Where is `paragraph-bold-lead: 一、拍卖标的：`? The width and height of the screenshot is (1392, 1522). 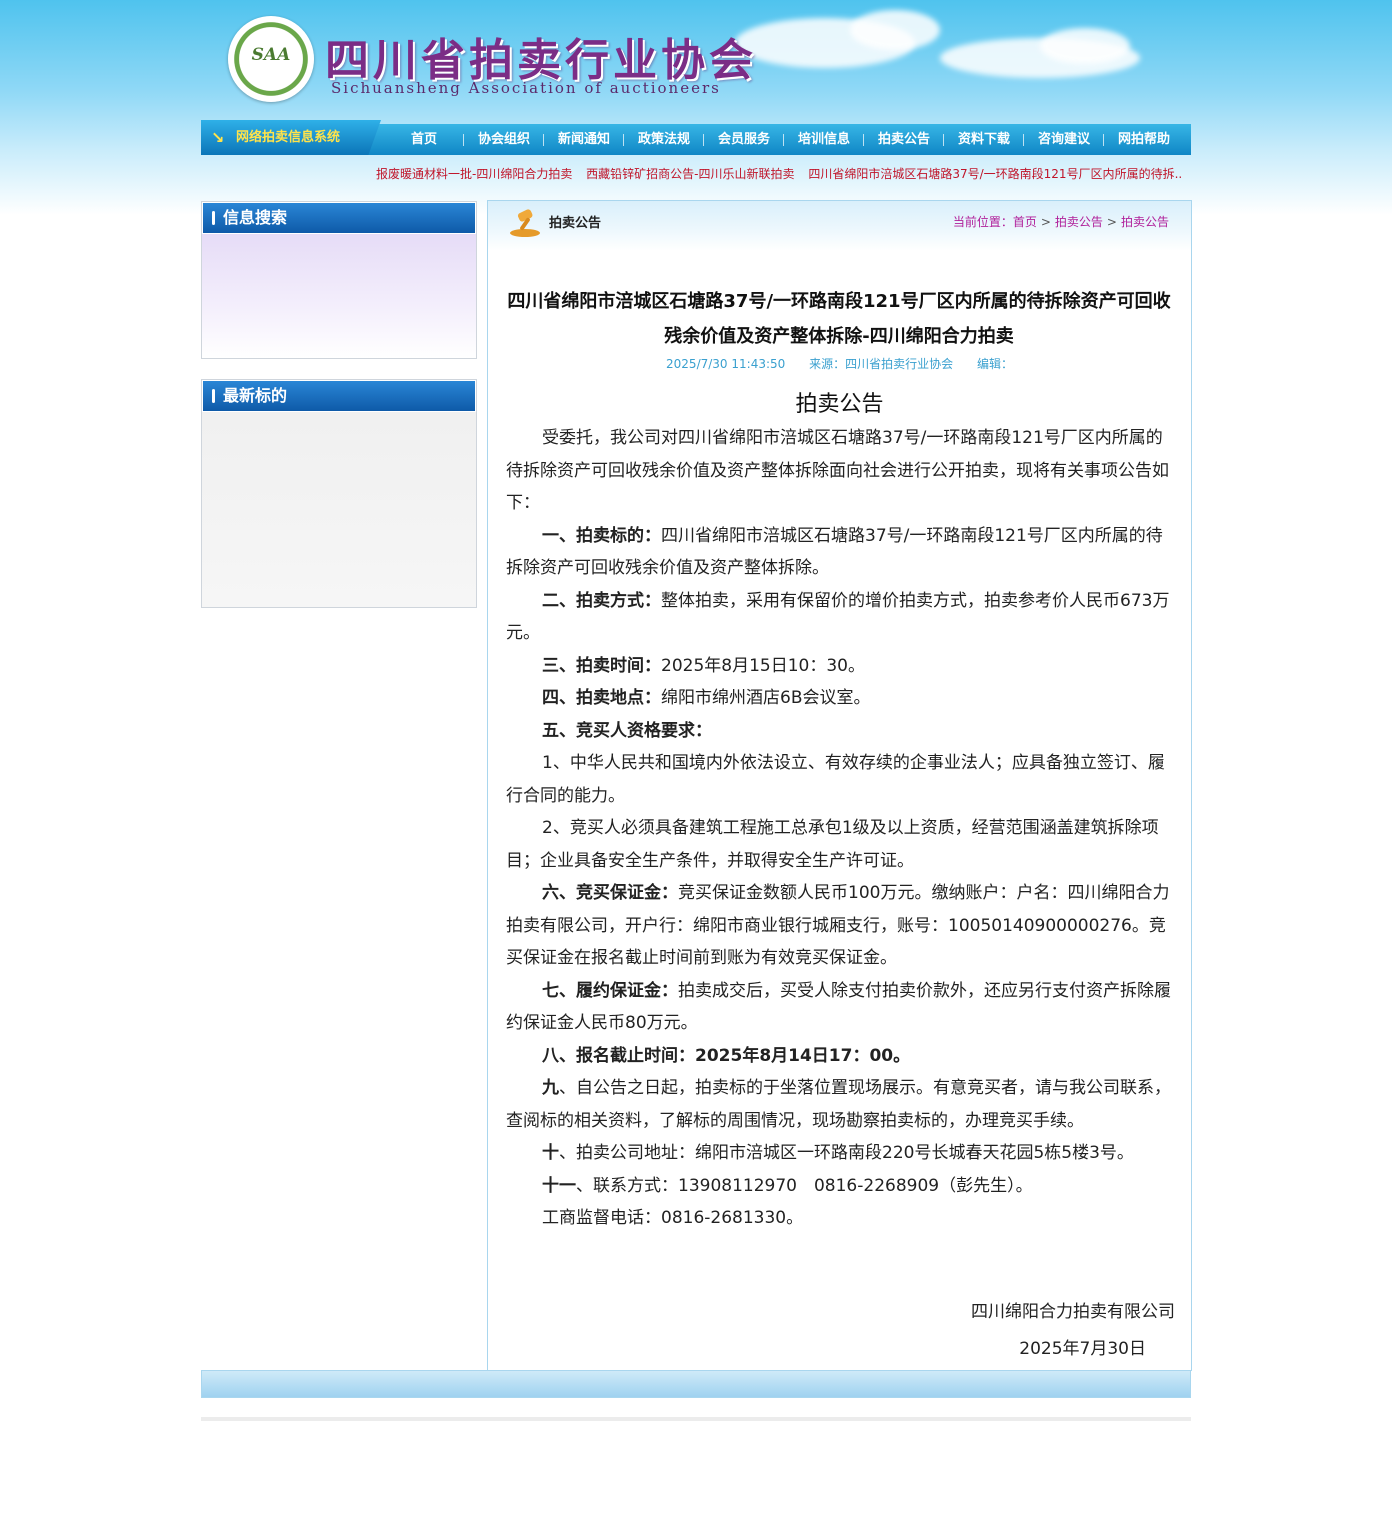 paragraph-bold-lead: 一、拍卖标的： is located at coordinates (601, 535).